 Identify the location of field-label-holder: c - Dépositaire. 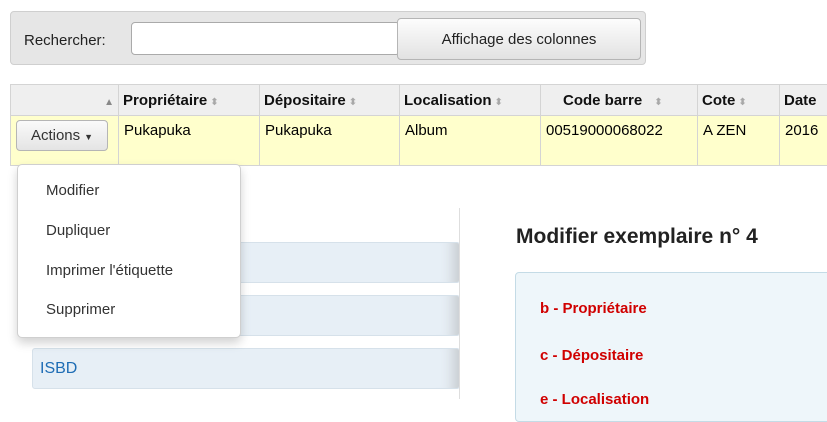
(591, 355).